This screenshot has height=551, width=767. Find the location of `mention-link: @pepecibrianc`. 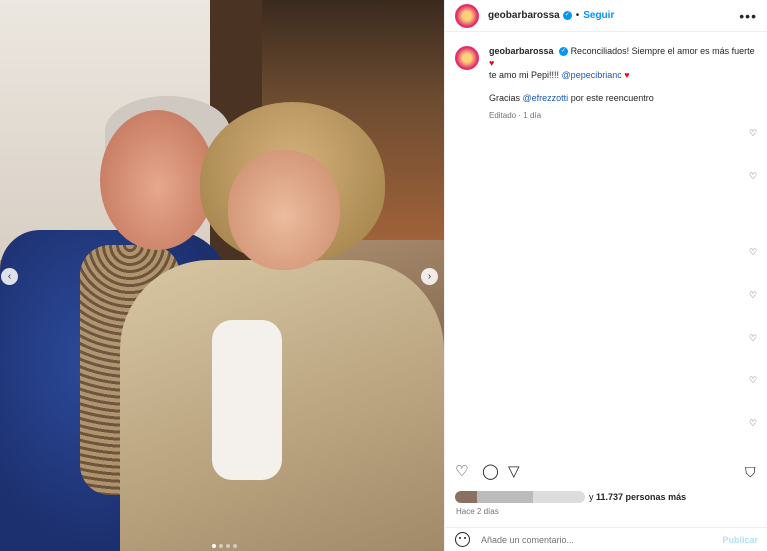

mention-link: @pepecibrianc is located at coordinates (592, 75).